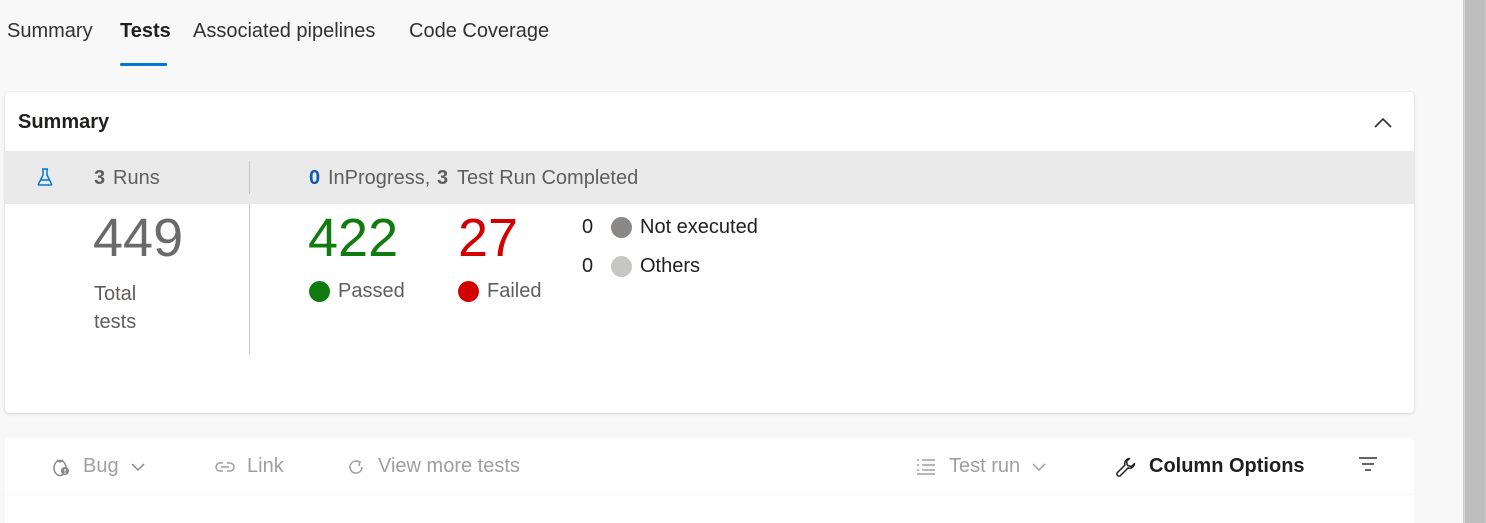  What do you see at coordinates (926, 466) in the screenshot?
I see `list-icon` at bounding box center [926, 466].